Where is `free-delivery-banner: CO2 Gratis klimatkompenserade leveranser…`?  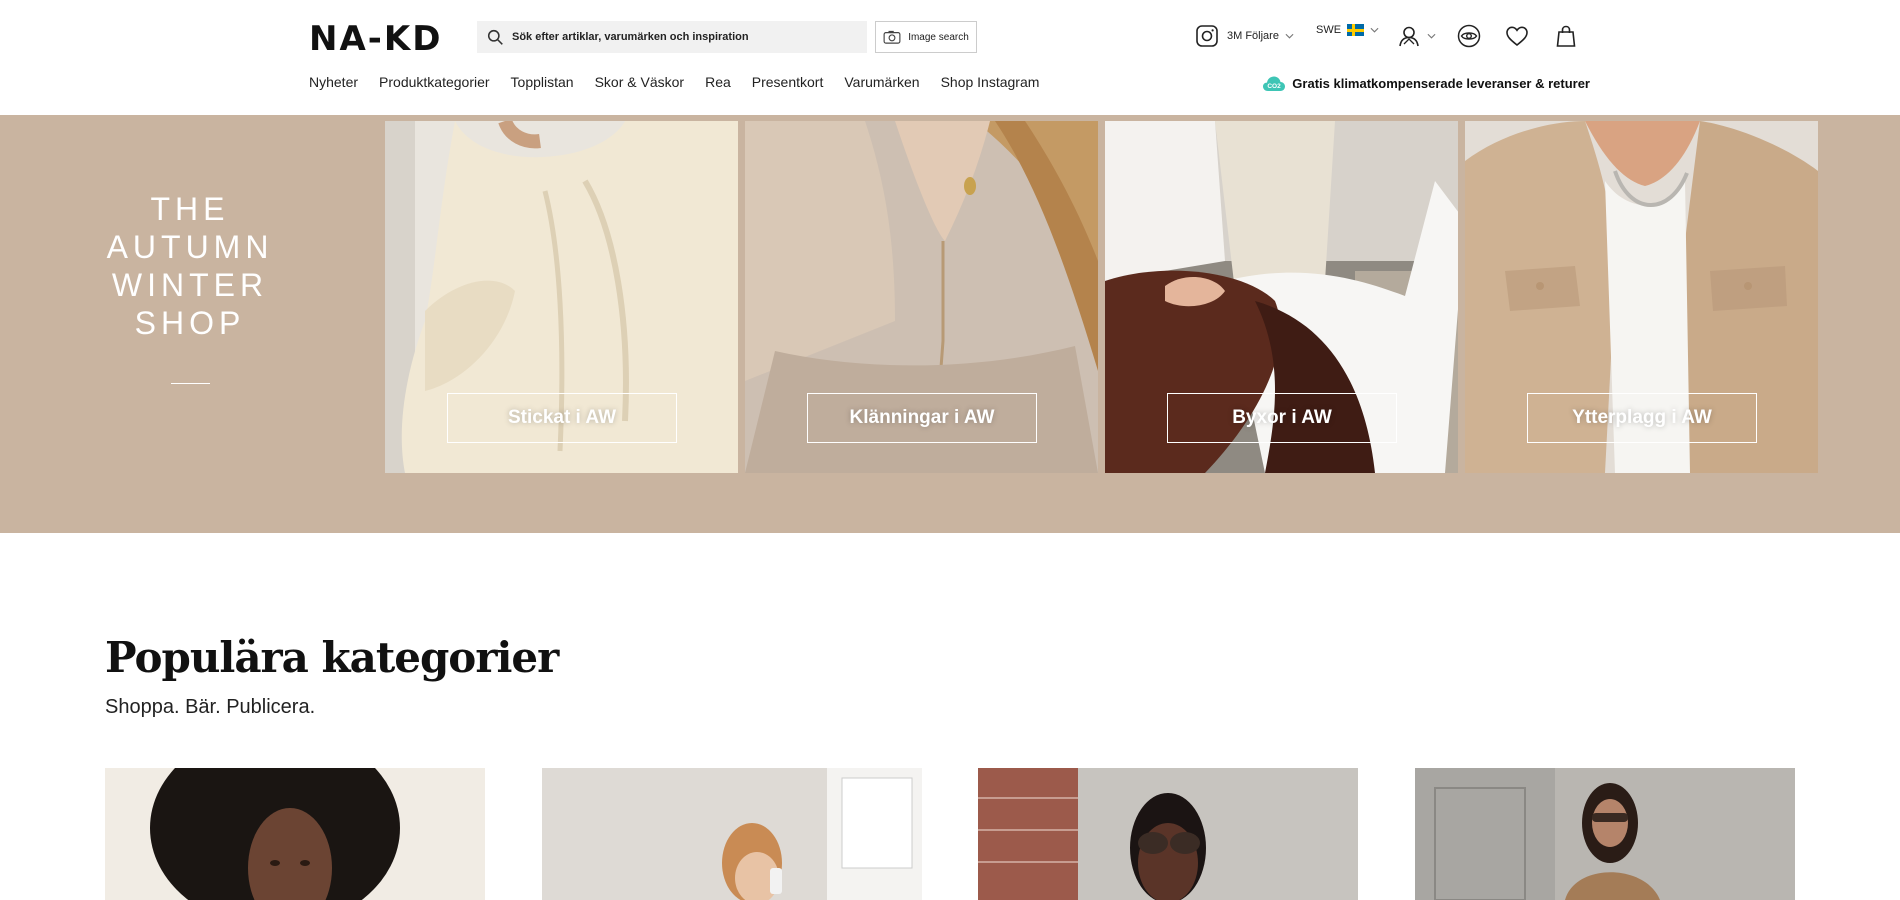 free-delivery-banner: CO2 Gratis klimatkompenserade leveranser… is located at coordinates (1426, 83).